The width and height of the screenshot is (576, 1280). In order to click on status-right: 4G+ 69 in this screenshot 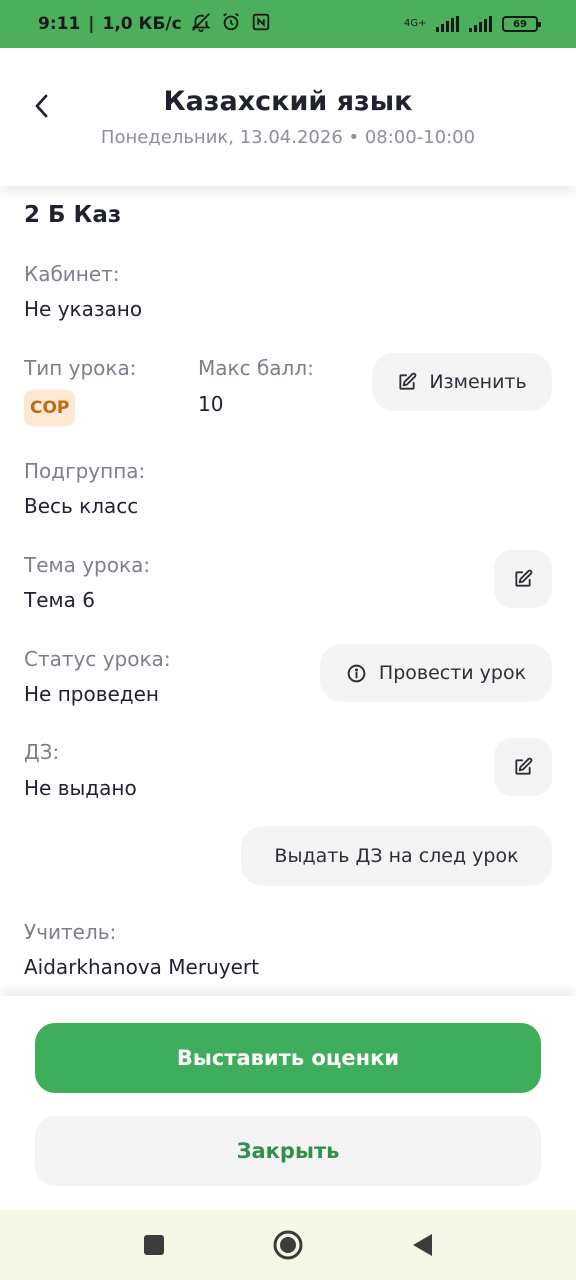, I will do `click(472, 24)`.